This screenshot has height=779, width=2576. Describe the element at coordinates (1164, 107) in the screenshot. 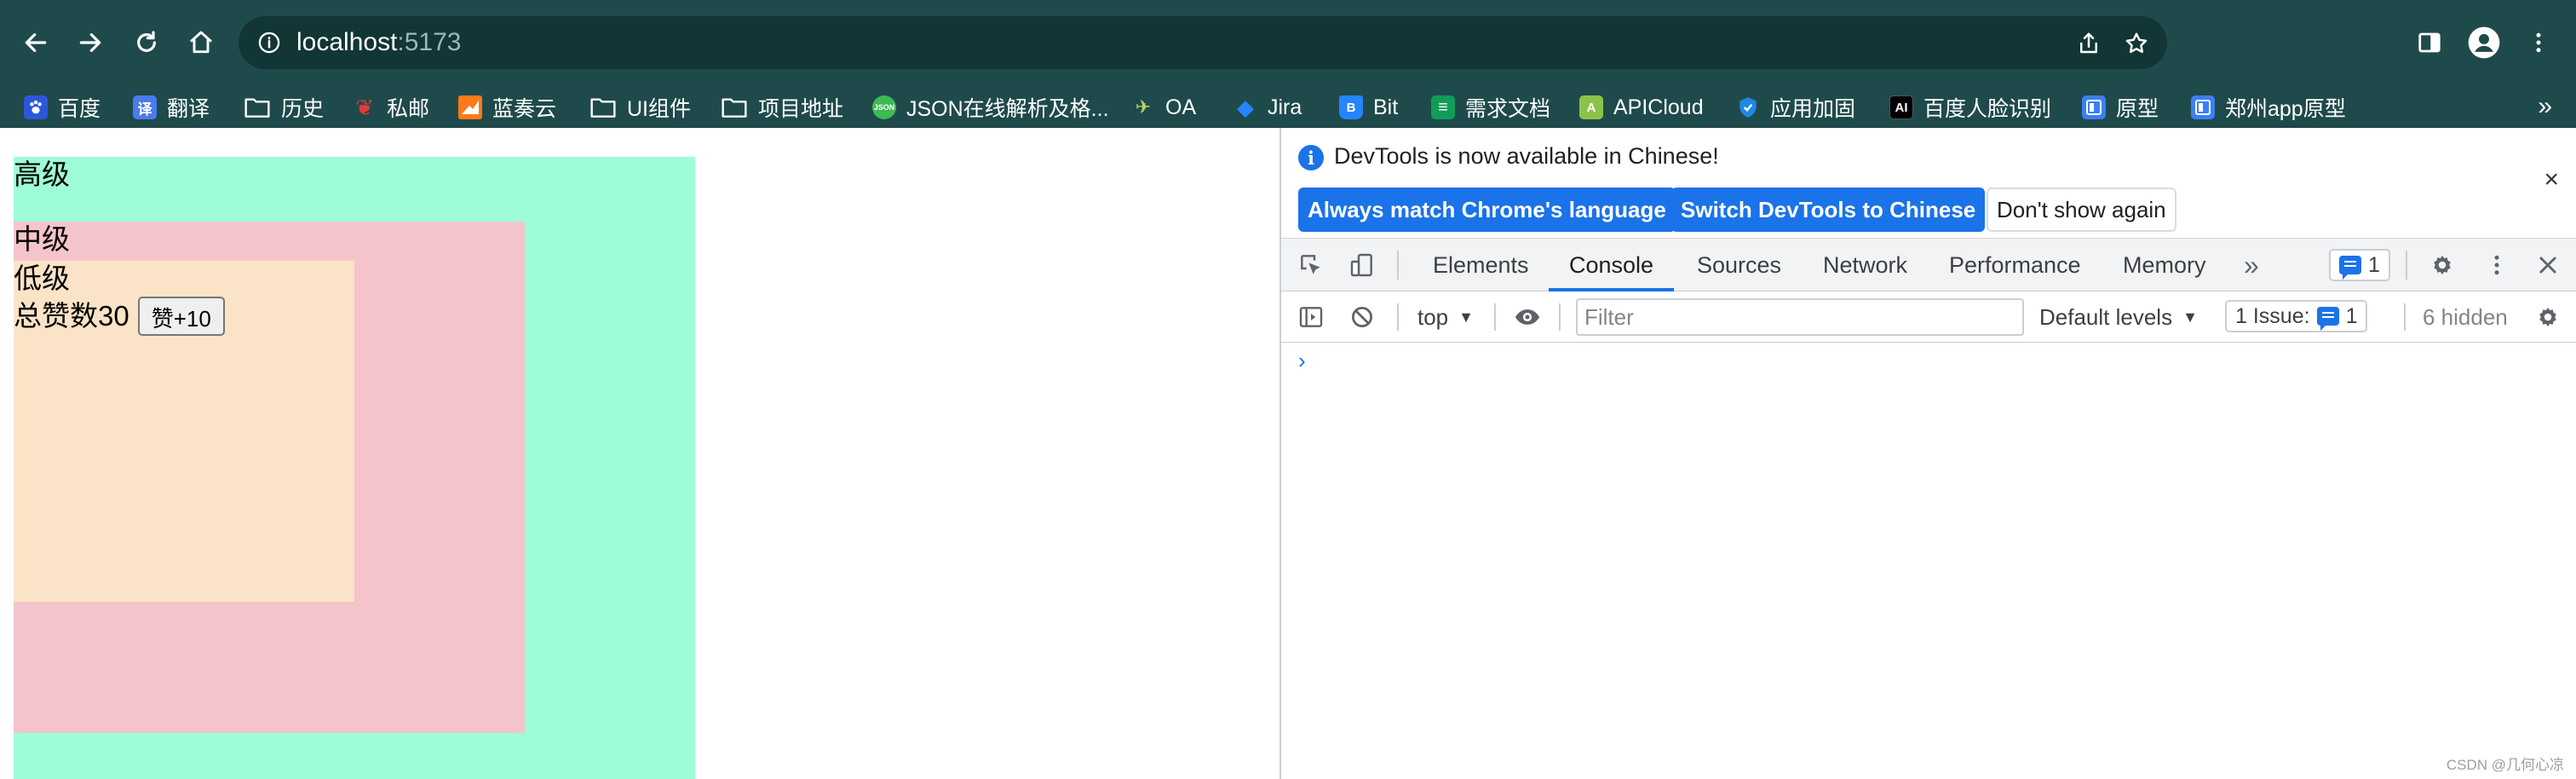

I see `bookmark-oa: ✈ OA` at that location.